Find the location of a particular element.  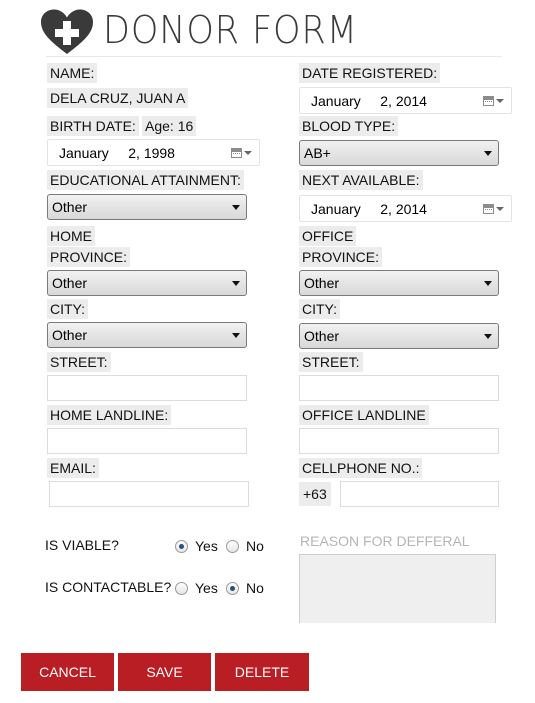

cellphone-input is located at coordinates (419, 494).